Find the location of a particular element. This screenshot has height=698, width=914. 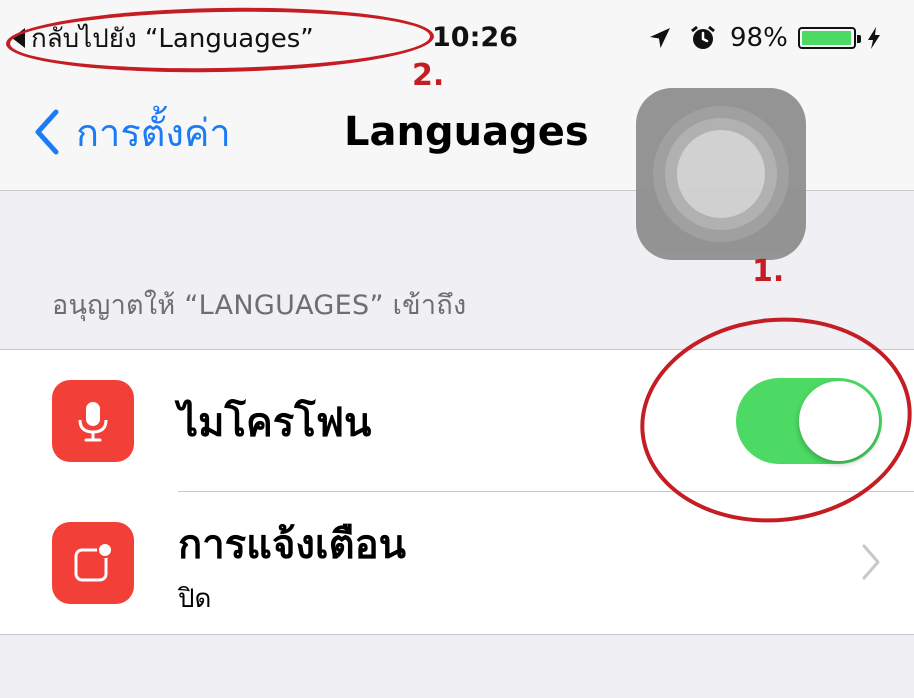

assistive-touch-button is located at coordinates (721, 174).